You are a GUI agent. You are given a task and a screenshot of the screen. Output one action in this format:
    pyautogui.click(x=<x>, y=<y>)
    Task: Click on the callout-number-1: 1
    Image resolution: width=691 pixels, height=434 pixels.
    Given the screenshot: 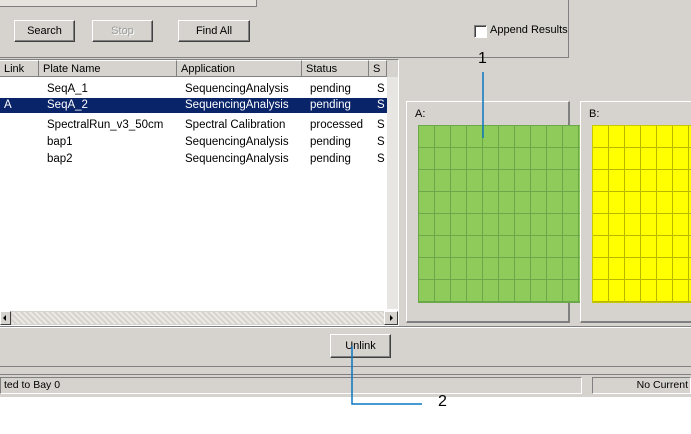 What is the action you would take?
    pyautogui.click(x=482, y=58)
    